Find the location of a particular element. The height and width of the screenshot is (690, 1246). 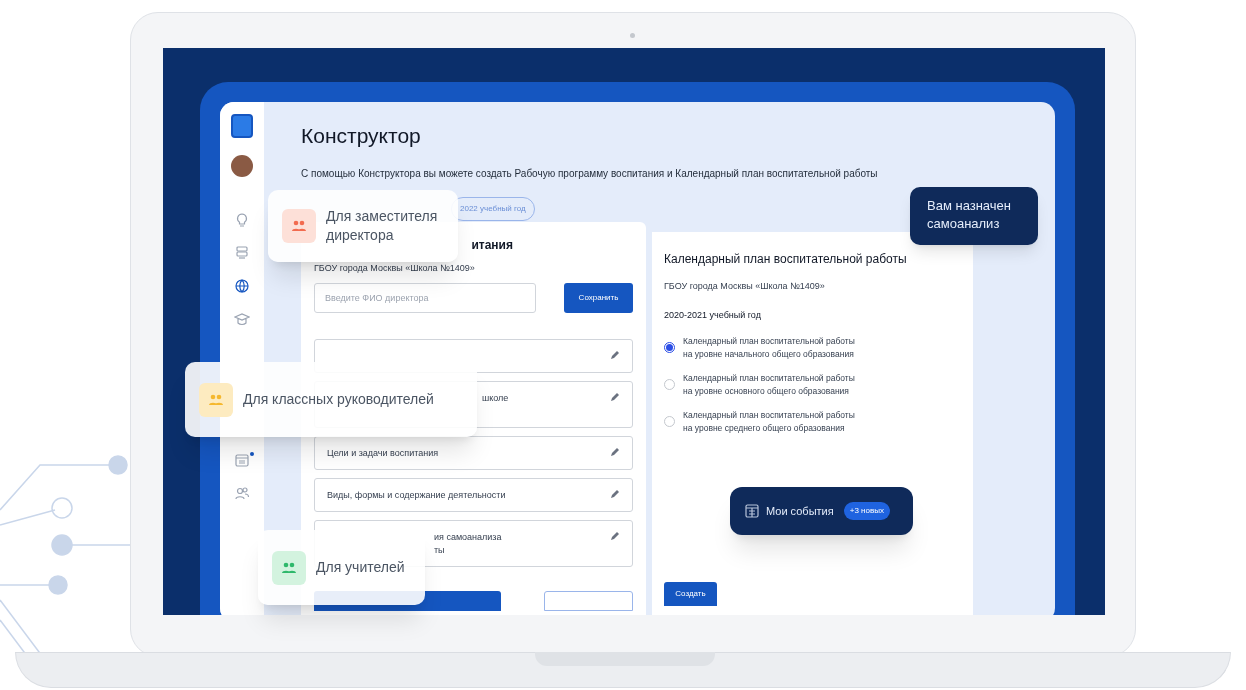

globe-icon is located at coordinates (242, 286).